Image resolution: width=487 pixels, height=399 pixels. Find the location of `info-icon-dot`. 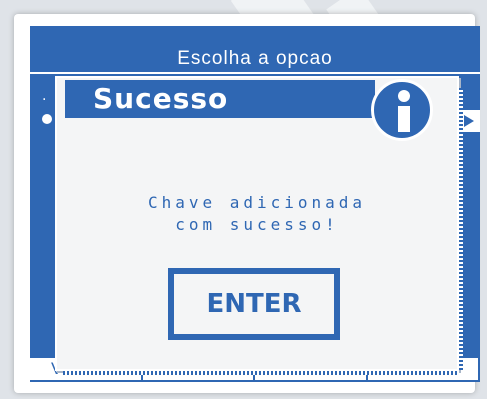

info-icon-dot is located at coordinates (404, 96).